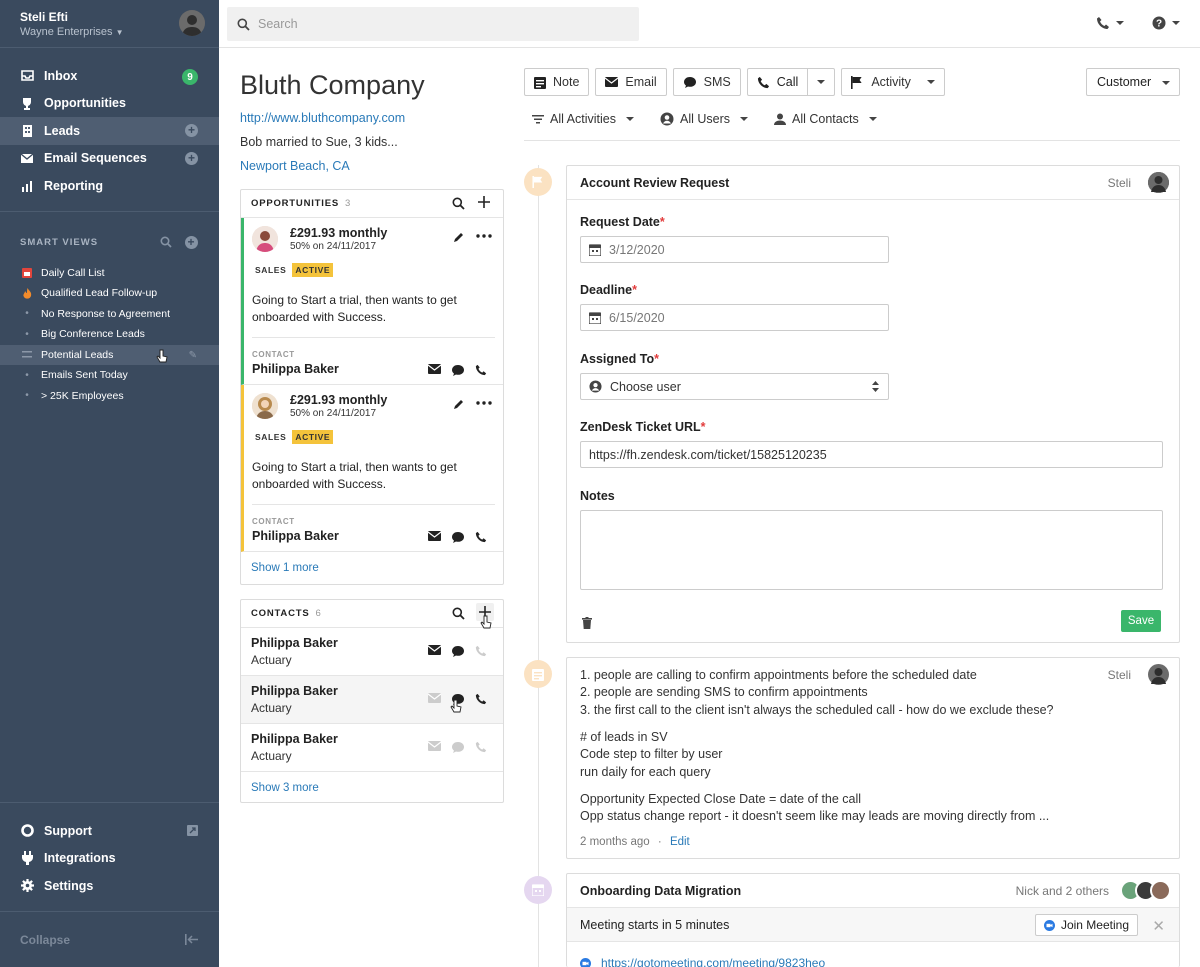 Image resolution: width=1200 pixels, height=967 pixels. Describe the element at coordinates (322, 118) in the screenshot. I see `company-url-link: http://www.bluthcompany.com` at that location.